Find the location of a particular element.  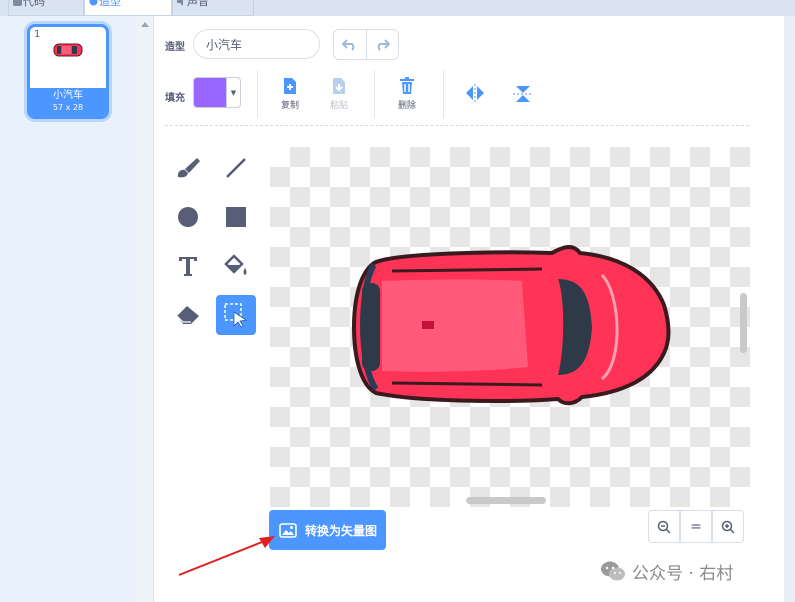

zoom-reset-button: = is located at coordinates (696, 526).